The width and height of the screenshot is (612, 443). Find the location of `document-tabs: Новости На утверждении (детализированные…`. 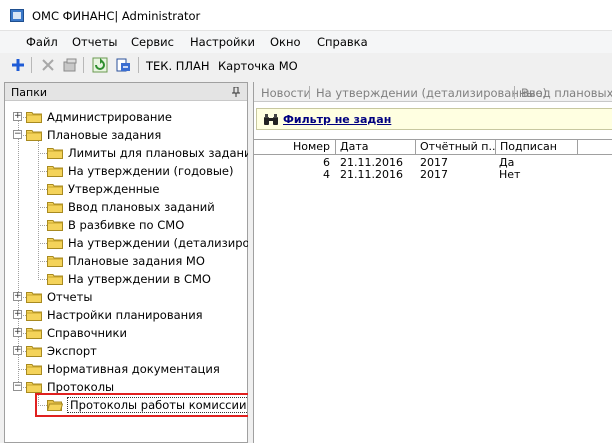

document-tabs: Новости На утверждении (детализированные… is located at coordinates (433, 92).